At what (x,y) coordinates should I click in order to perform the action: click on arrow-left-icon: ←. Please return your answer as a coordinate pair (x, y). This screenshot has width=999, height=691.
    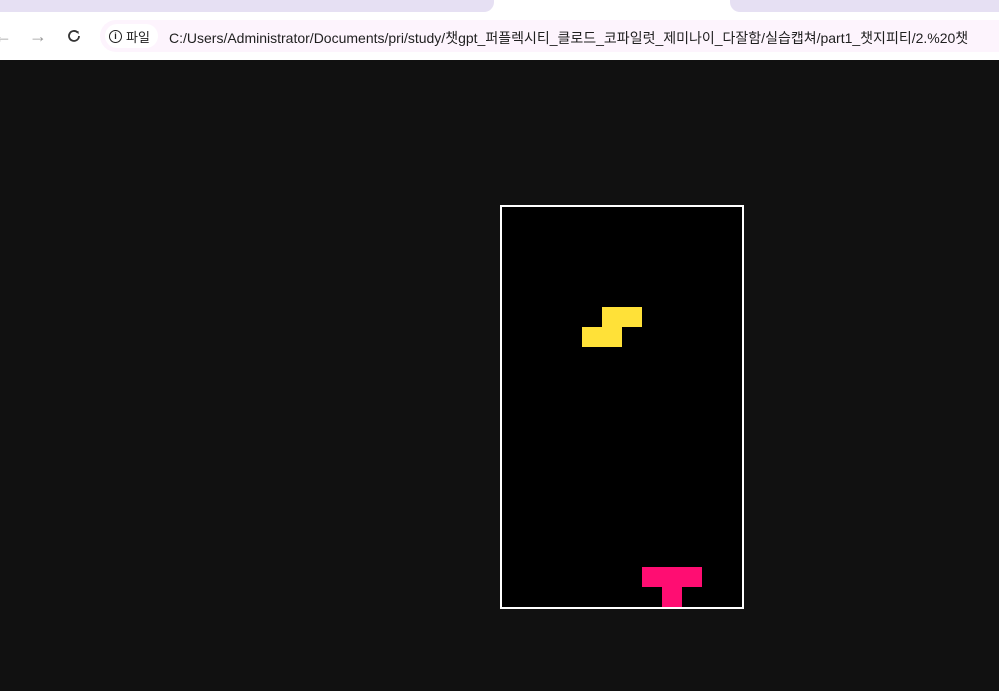
    Looking at the image, I should click on (6, 35).